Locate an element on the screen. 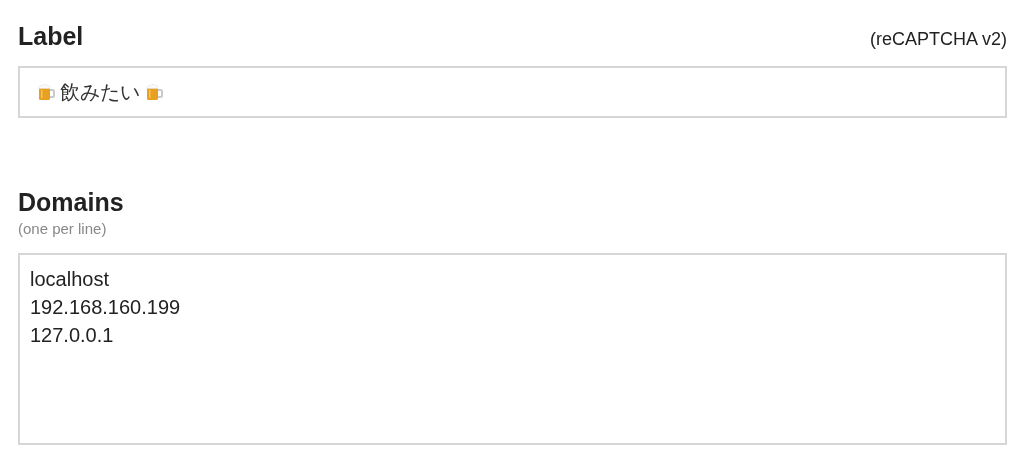 The height and width of the screenshot is (467, 1024). section-heading: Domains is located at coordinates (71, 202).